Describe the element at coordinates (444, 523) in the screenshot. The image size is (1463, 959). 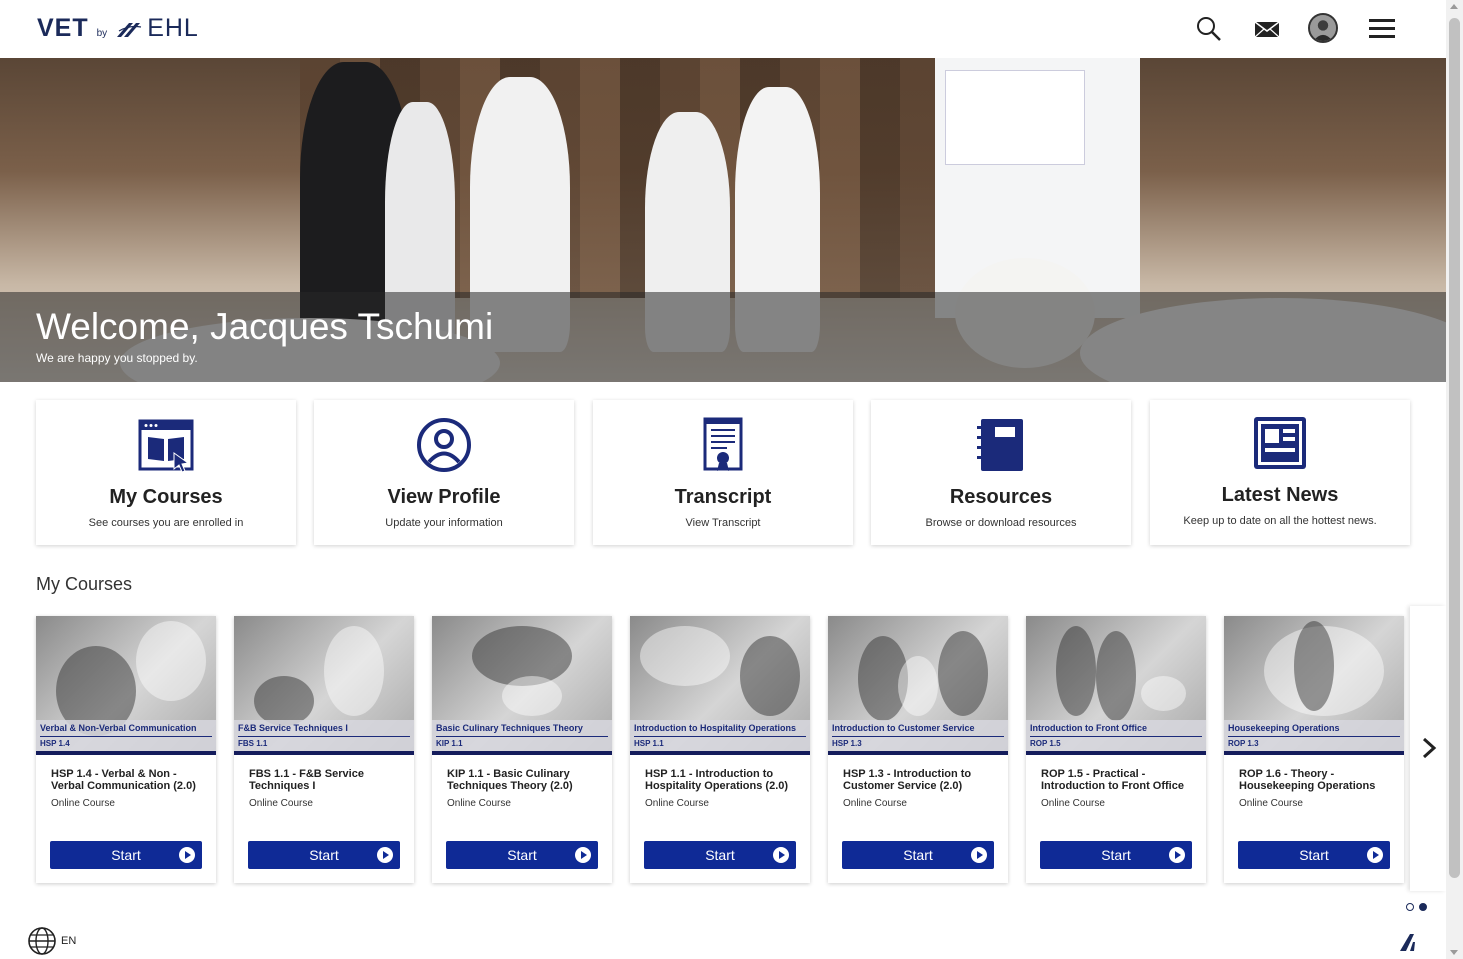
I see `tile-subtitle: Update your information` at that location.